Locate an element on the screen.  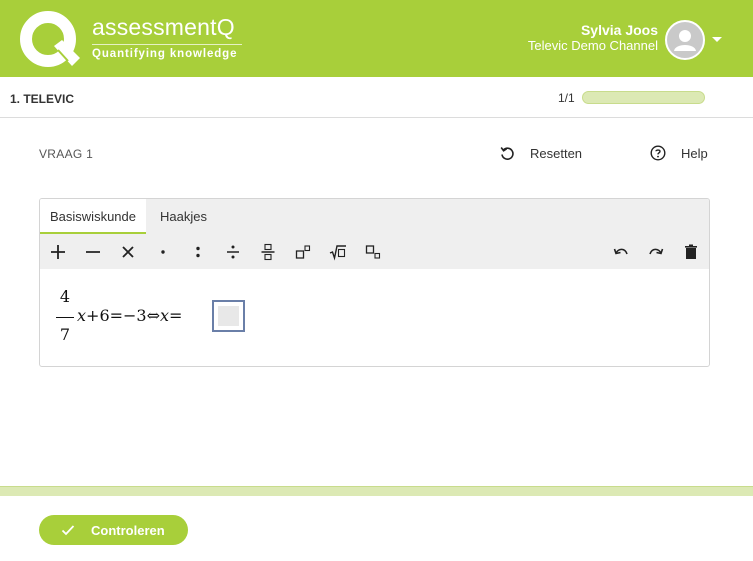
plus-icon is located at coordinates (58, 252).